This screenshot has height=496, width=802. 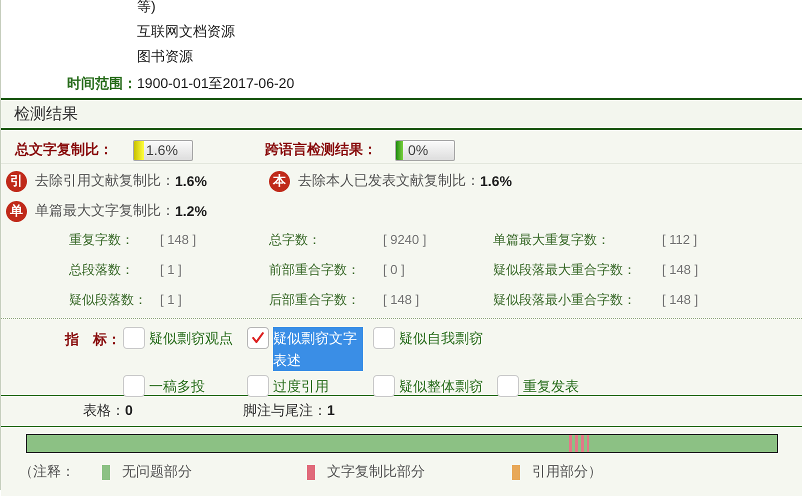 I want to click on legend-label: 文字复制比部分, so click(x=376, y=472).